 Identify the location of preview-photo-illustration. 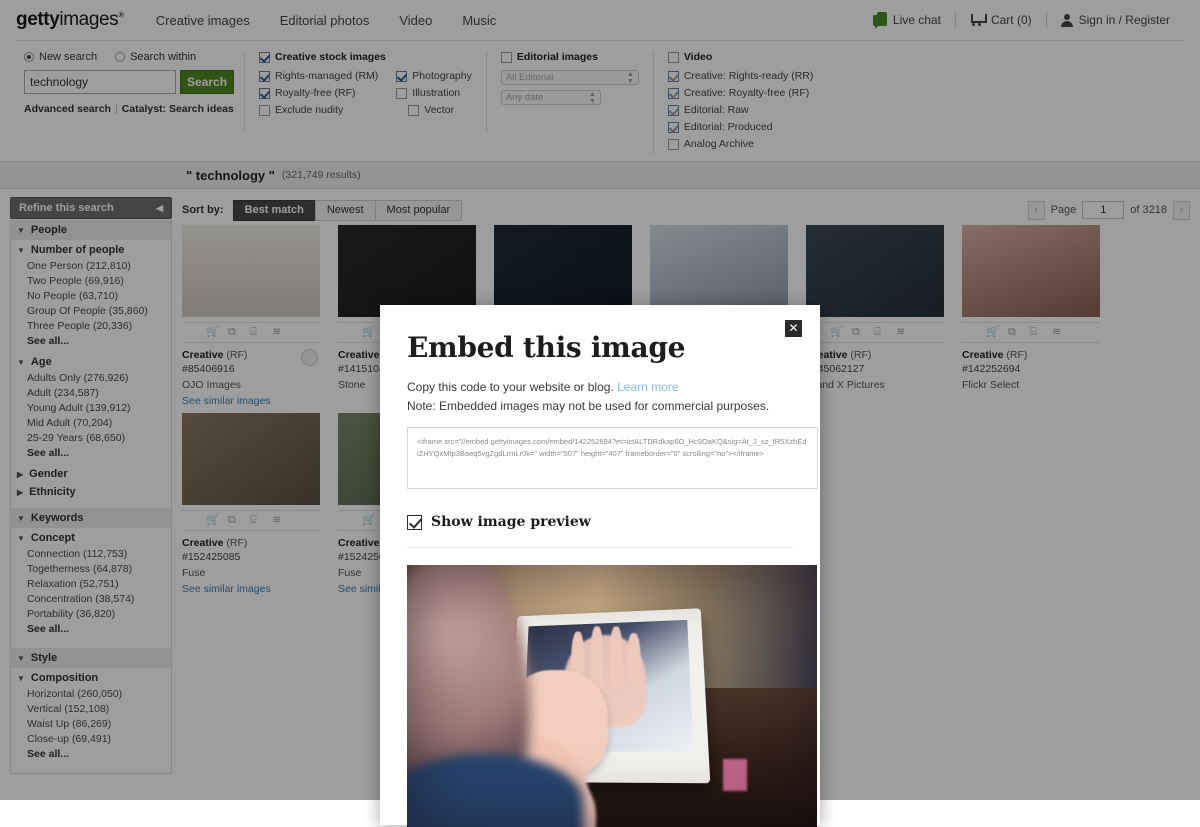
(612, 696).